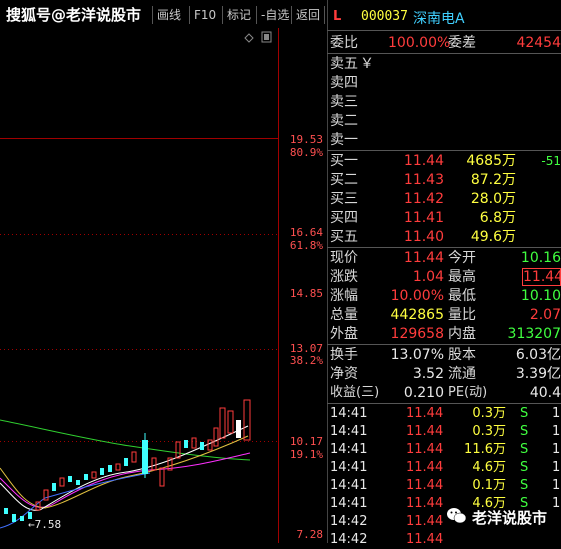  Describe the element at coordinates (306, 360) in the screenshot. I see `pct-tick: 38.2%` at that location.